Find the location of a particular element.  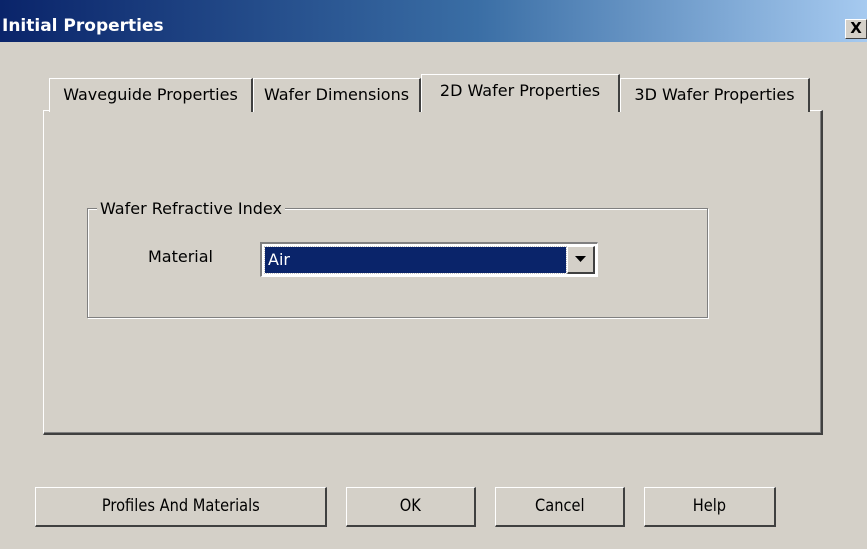

cancel-button: Cancel is located at coordinates (560, 507).